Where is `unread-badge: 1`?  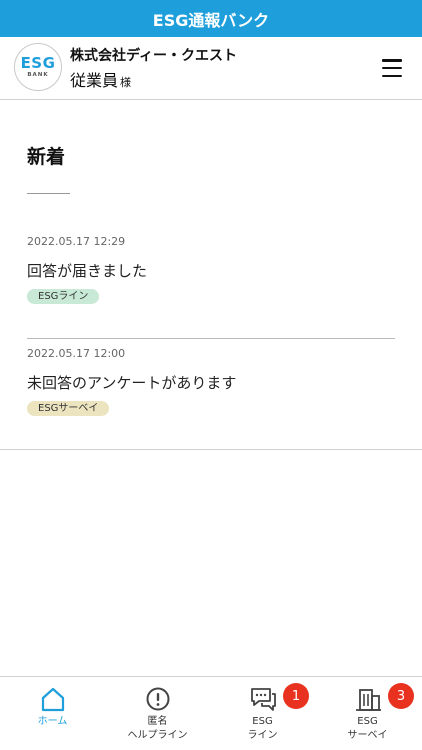
unread-badge: 1 is located at coordinates (296, 696).